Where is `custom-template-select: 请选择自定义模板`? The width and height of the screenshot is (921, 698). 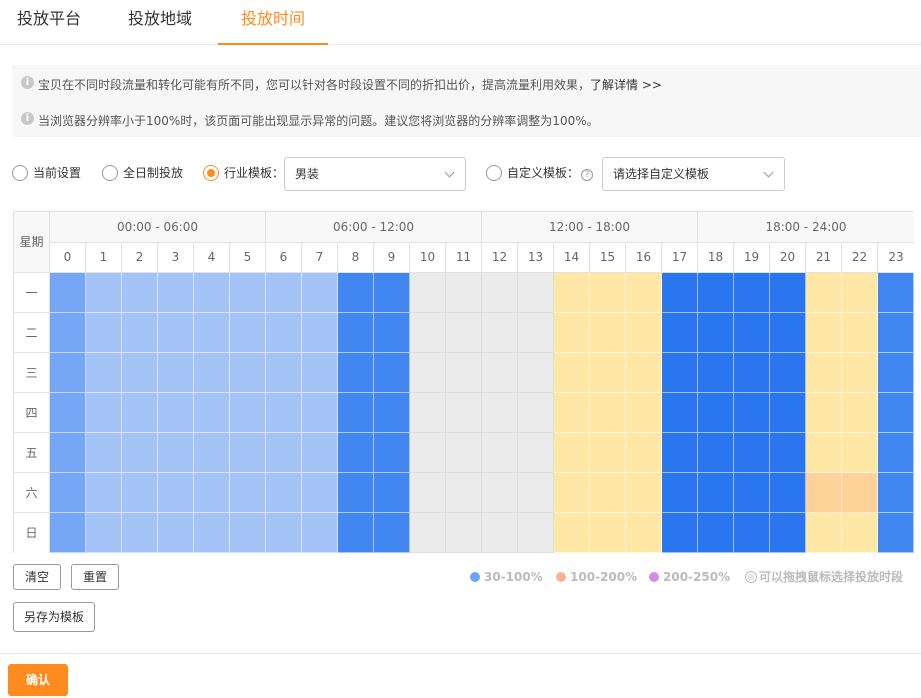 custom-template-select: 请选择自定义模板 is located at coordinates (693, 174).